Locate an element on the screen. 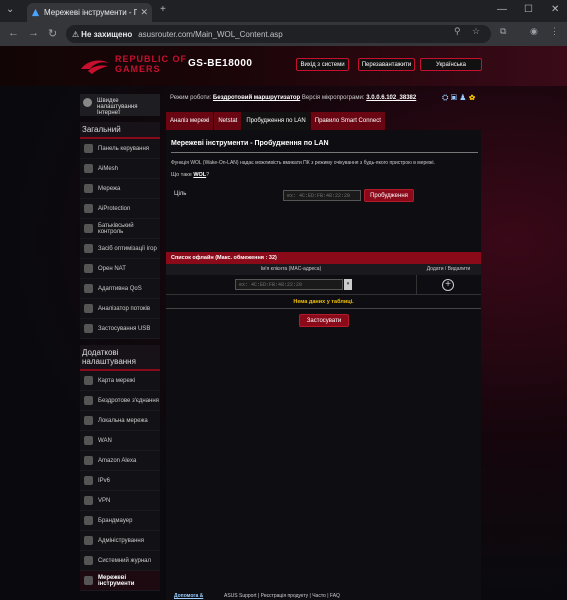 The image size is (567, 600). sidebar-item-network: Мережа is located at coordinates (120, 189).